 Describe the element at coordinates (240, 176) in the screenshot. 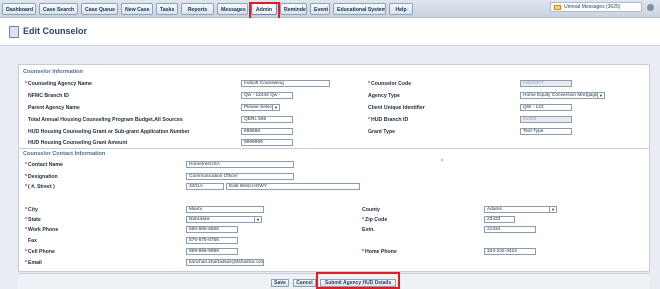

I see `designation-field: Communication Officer` at that location.